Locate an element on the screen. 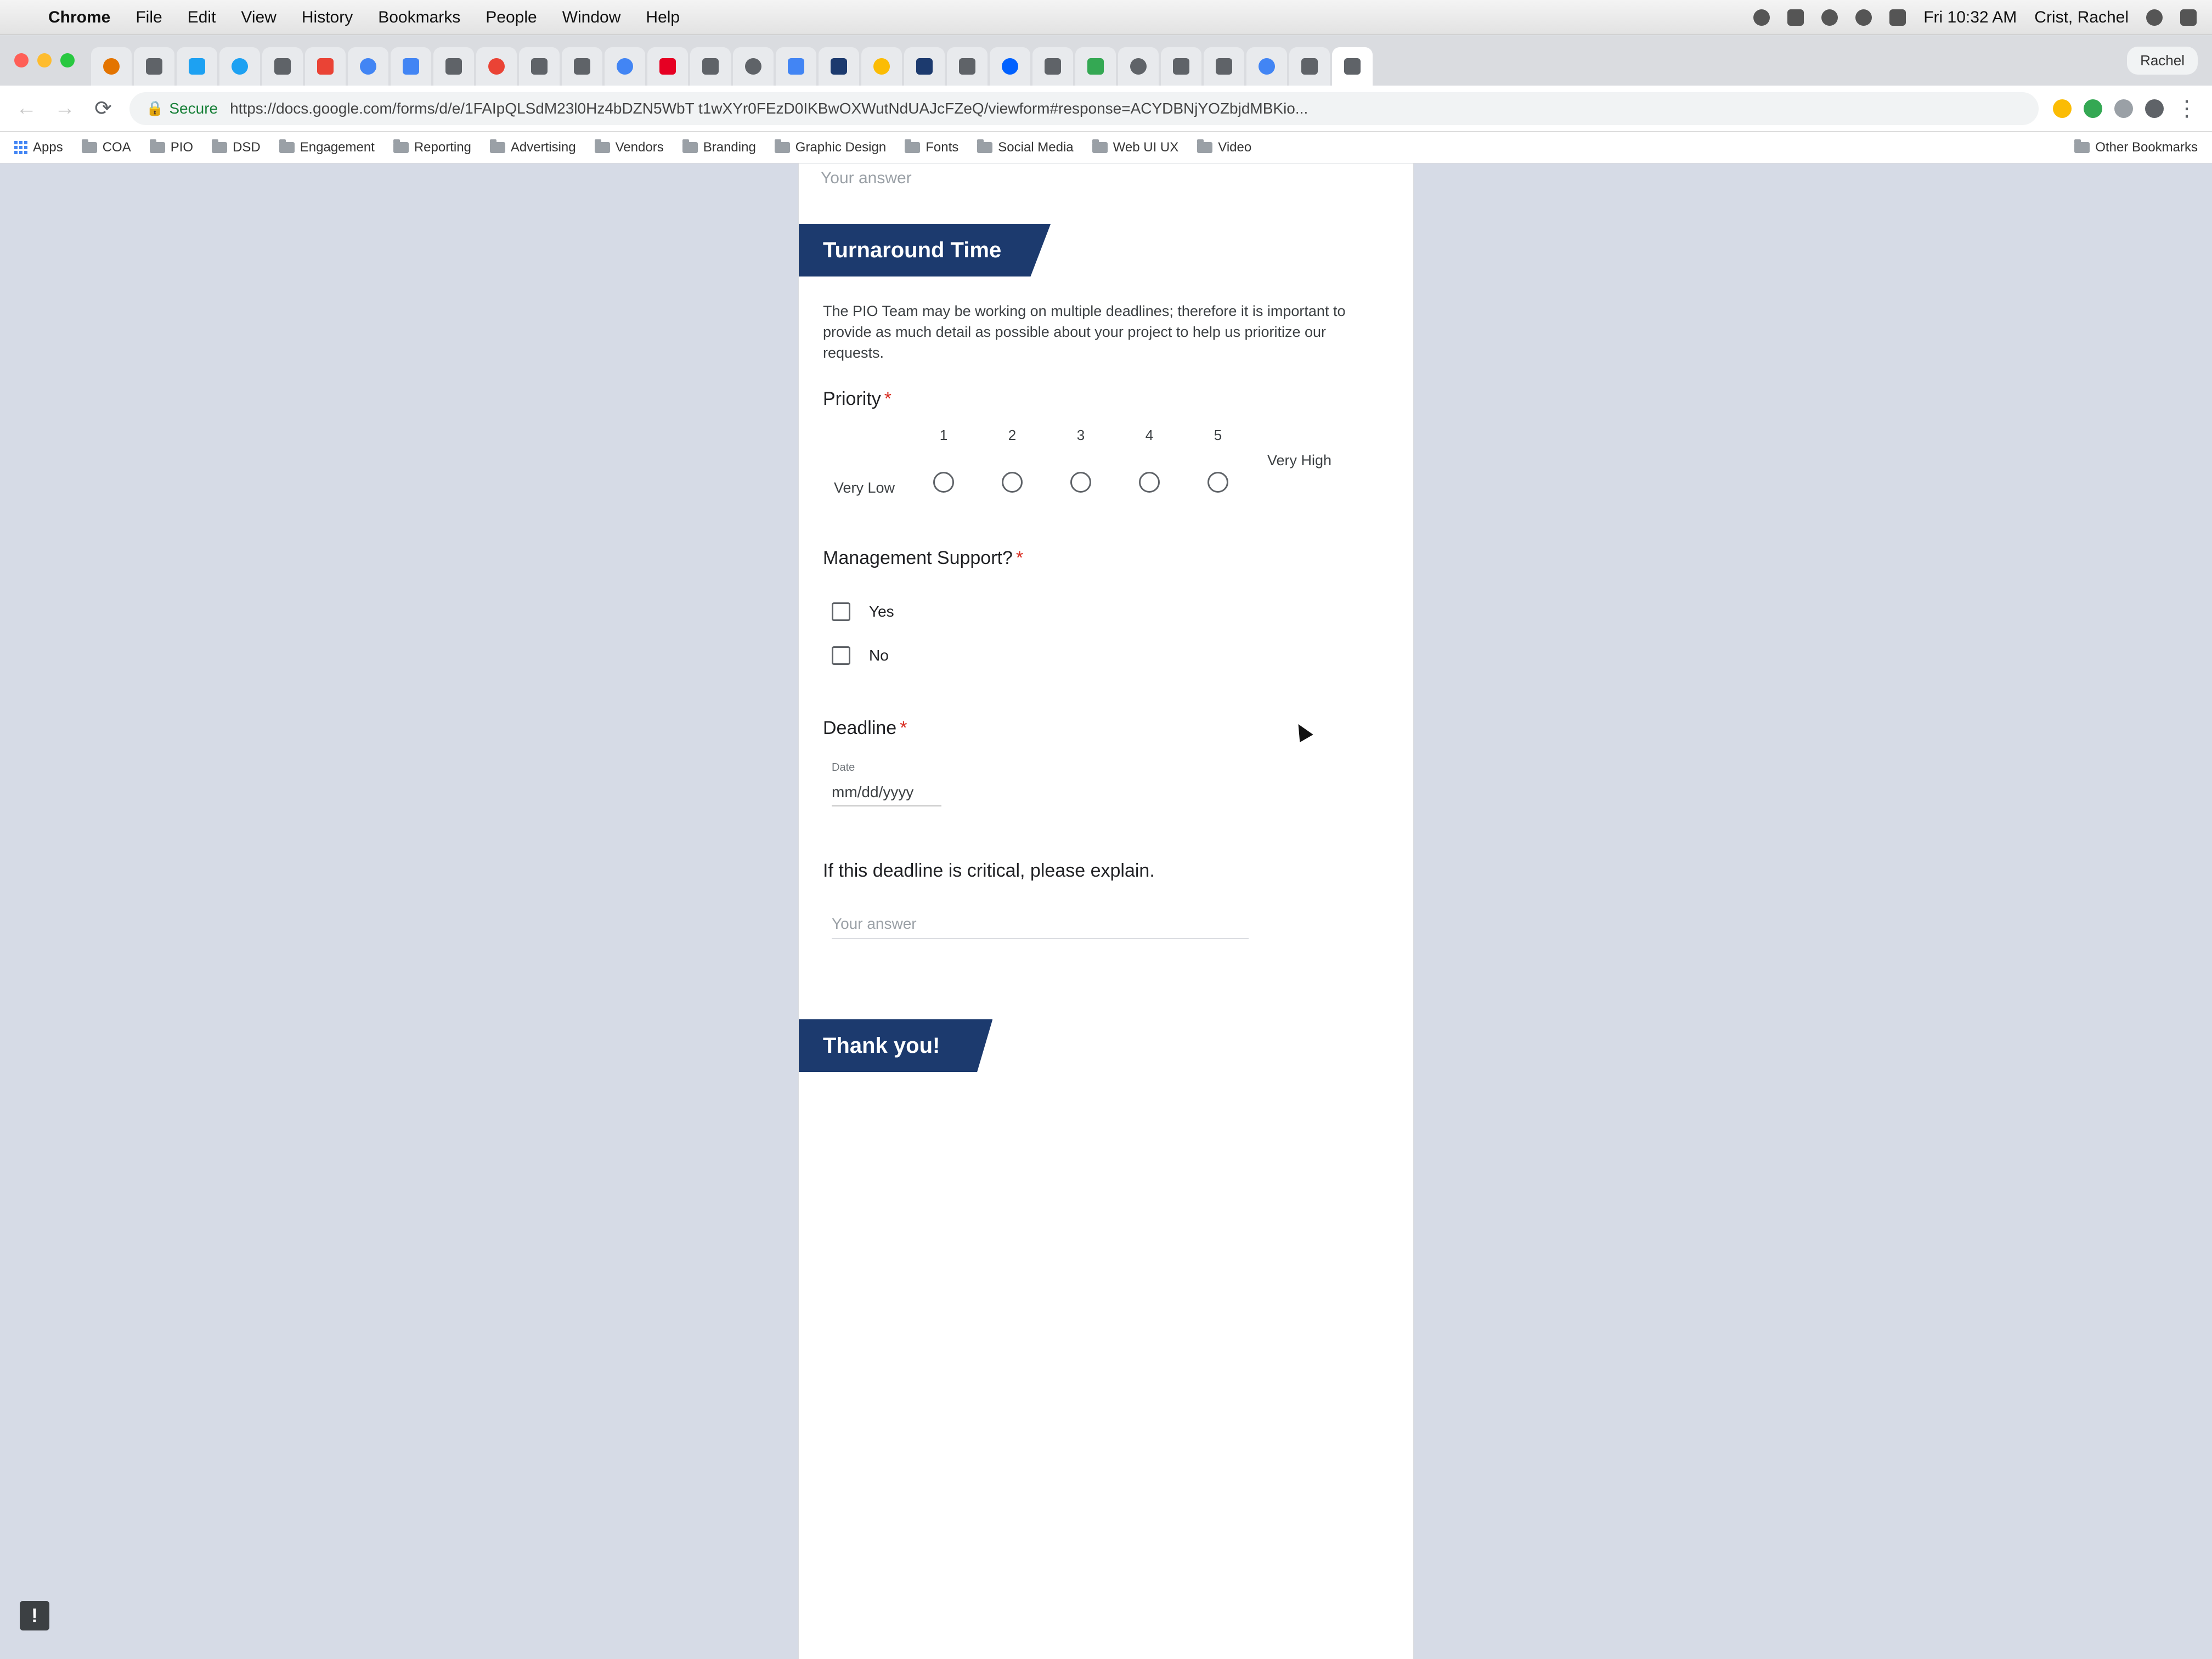 The height and width of the screenshot is (1659, 2212). bookmark-folder: Video is located at coordinates (1224, 147).